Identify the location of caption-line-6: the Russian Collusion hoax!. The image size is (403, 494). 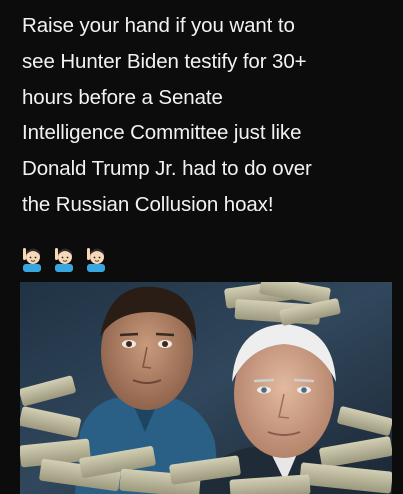
(148, 204).